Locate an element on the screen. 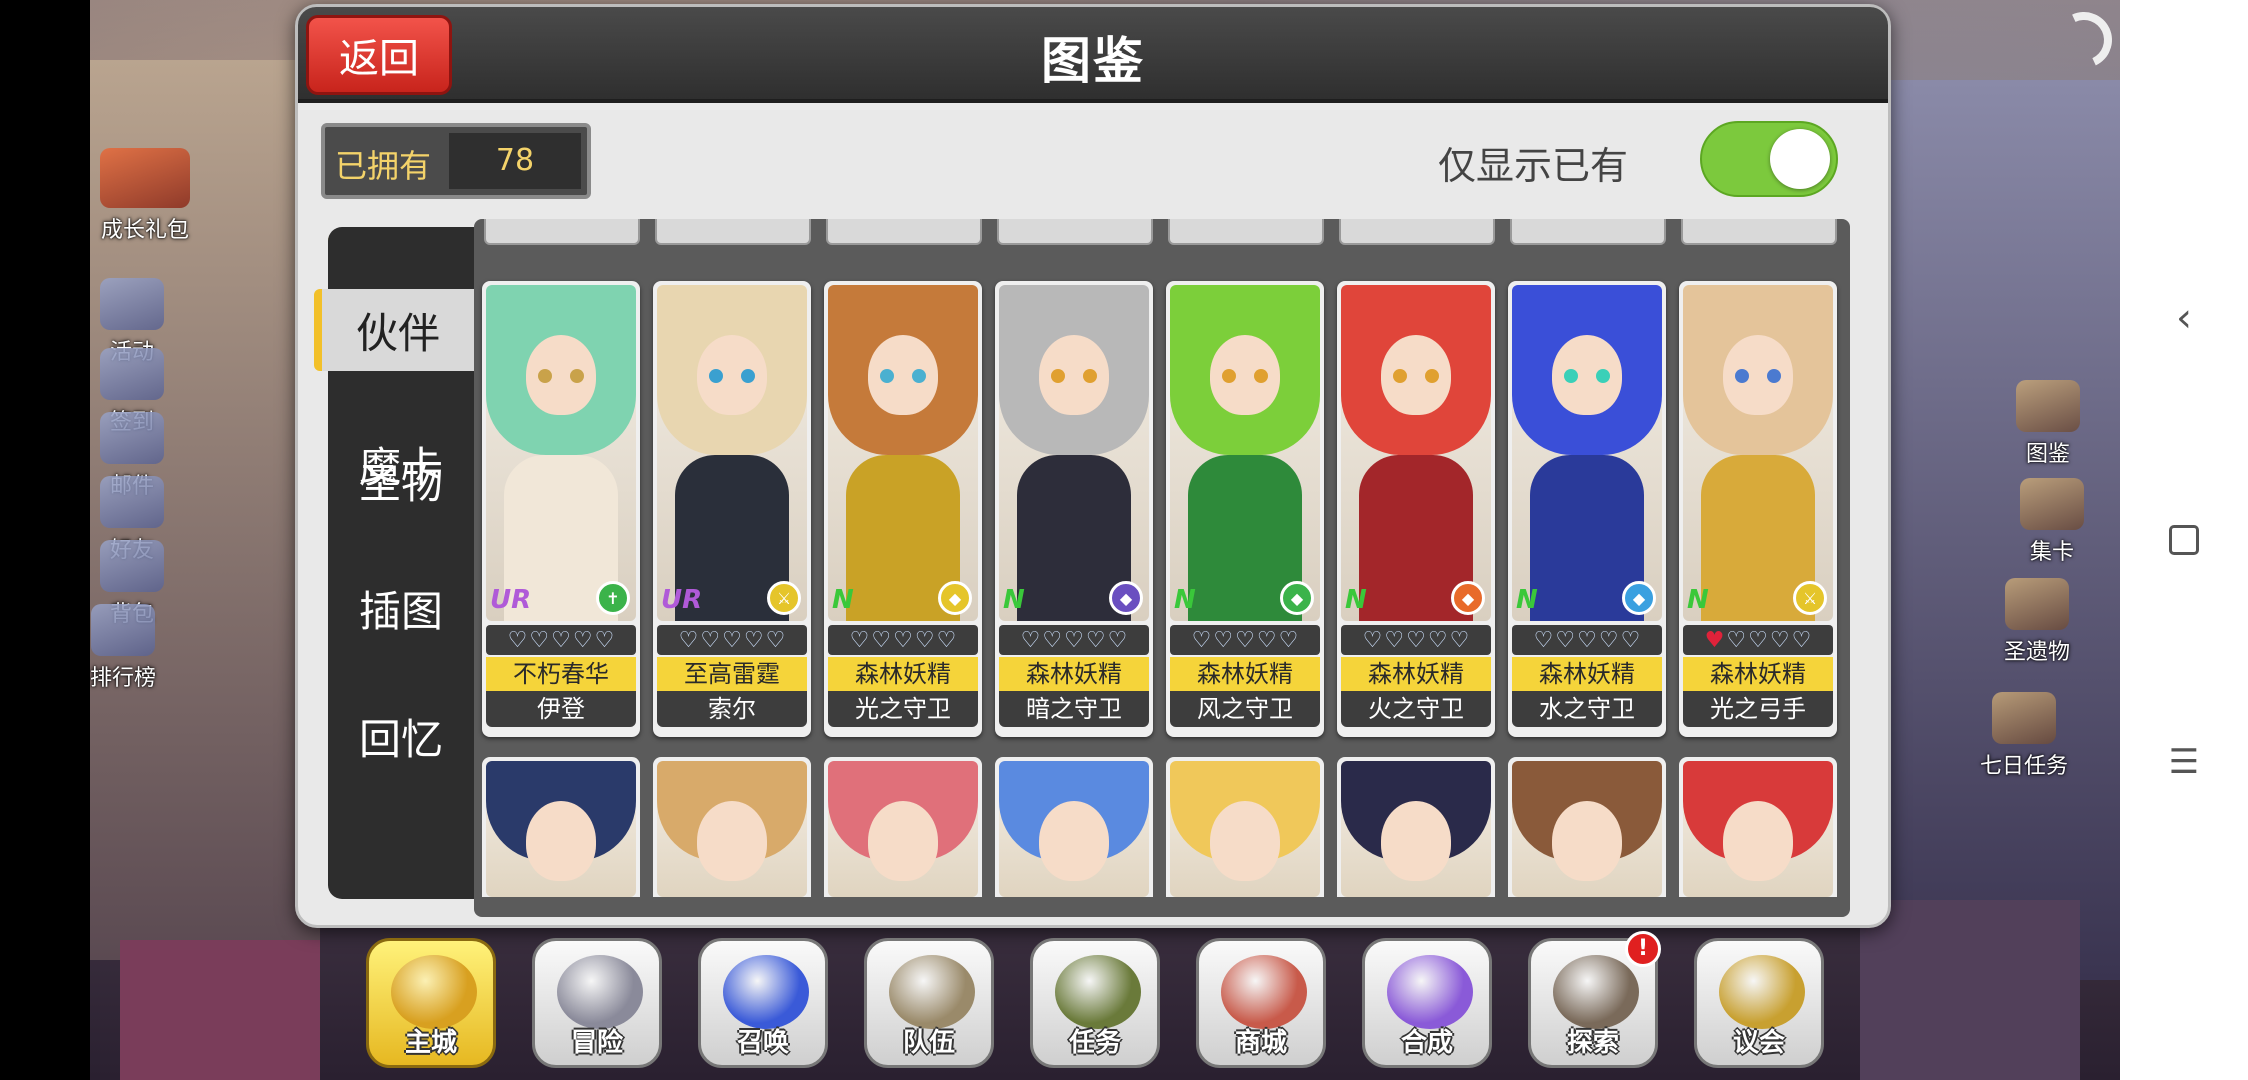 This screenshot has height=1080, width=2248. bottom-nav-winged-shield-button: 队伍 is located at coordinates (929, 1003).